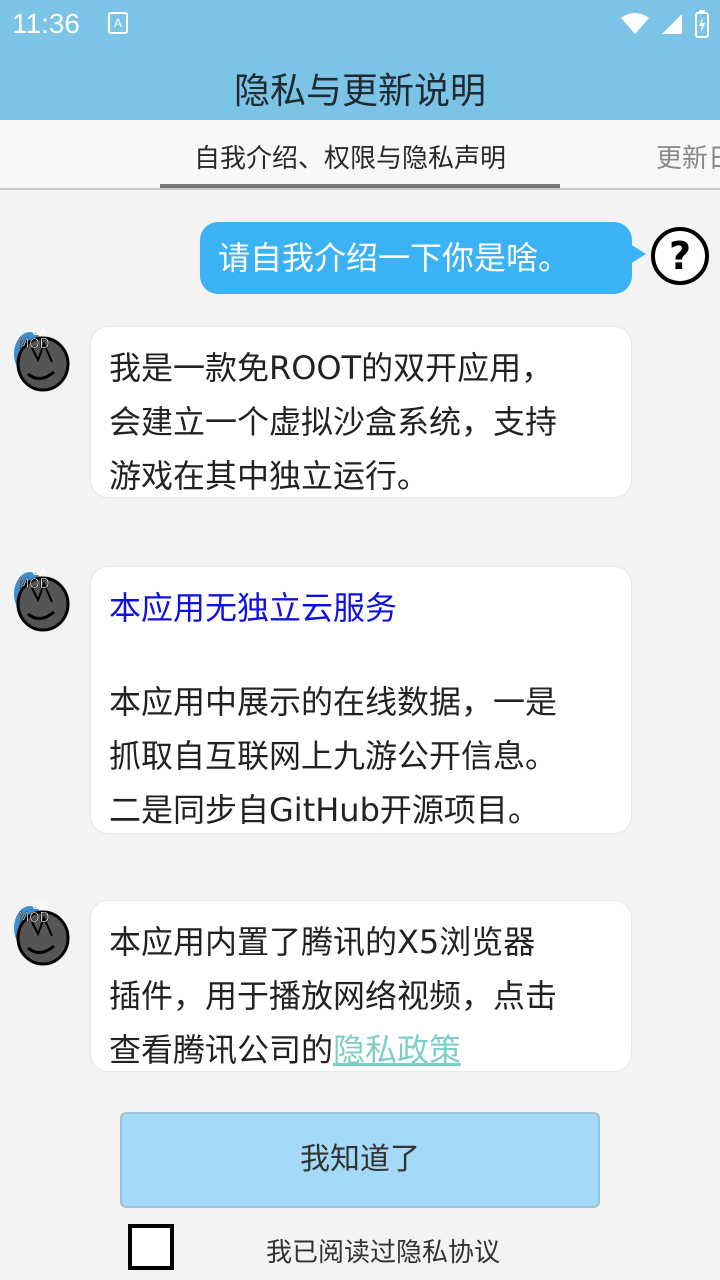 This screenshot has height=1280, width=720. What do you see at coordinates (324, 810) in the screenshot?
I see `message-line: 二是同步自GitHub开源项目。` at bounding box center [324, 810].